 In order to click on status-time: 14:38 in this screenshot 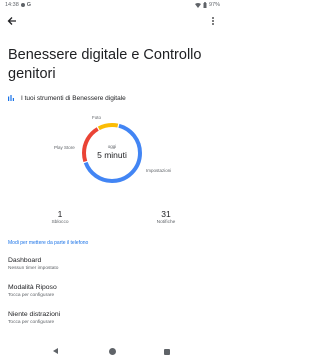, I will do `click(12, 5)`.